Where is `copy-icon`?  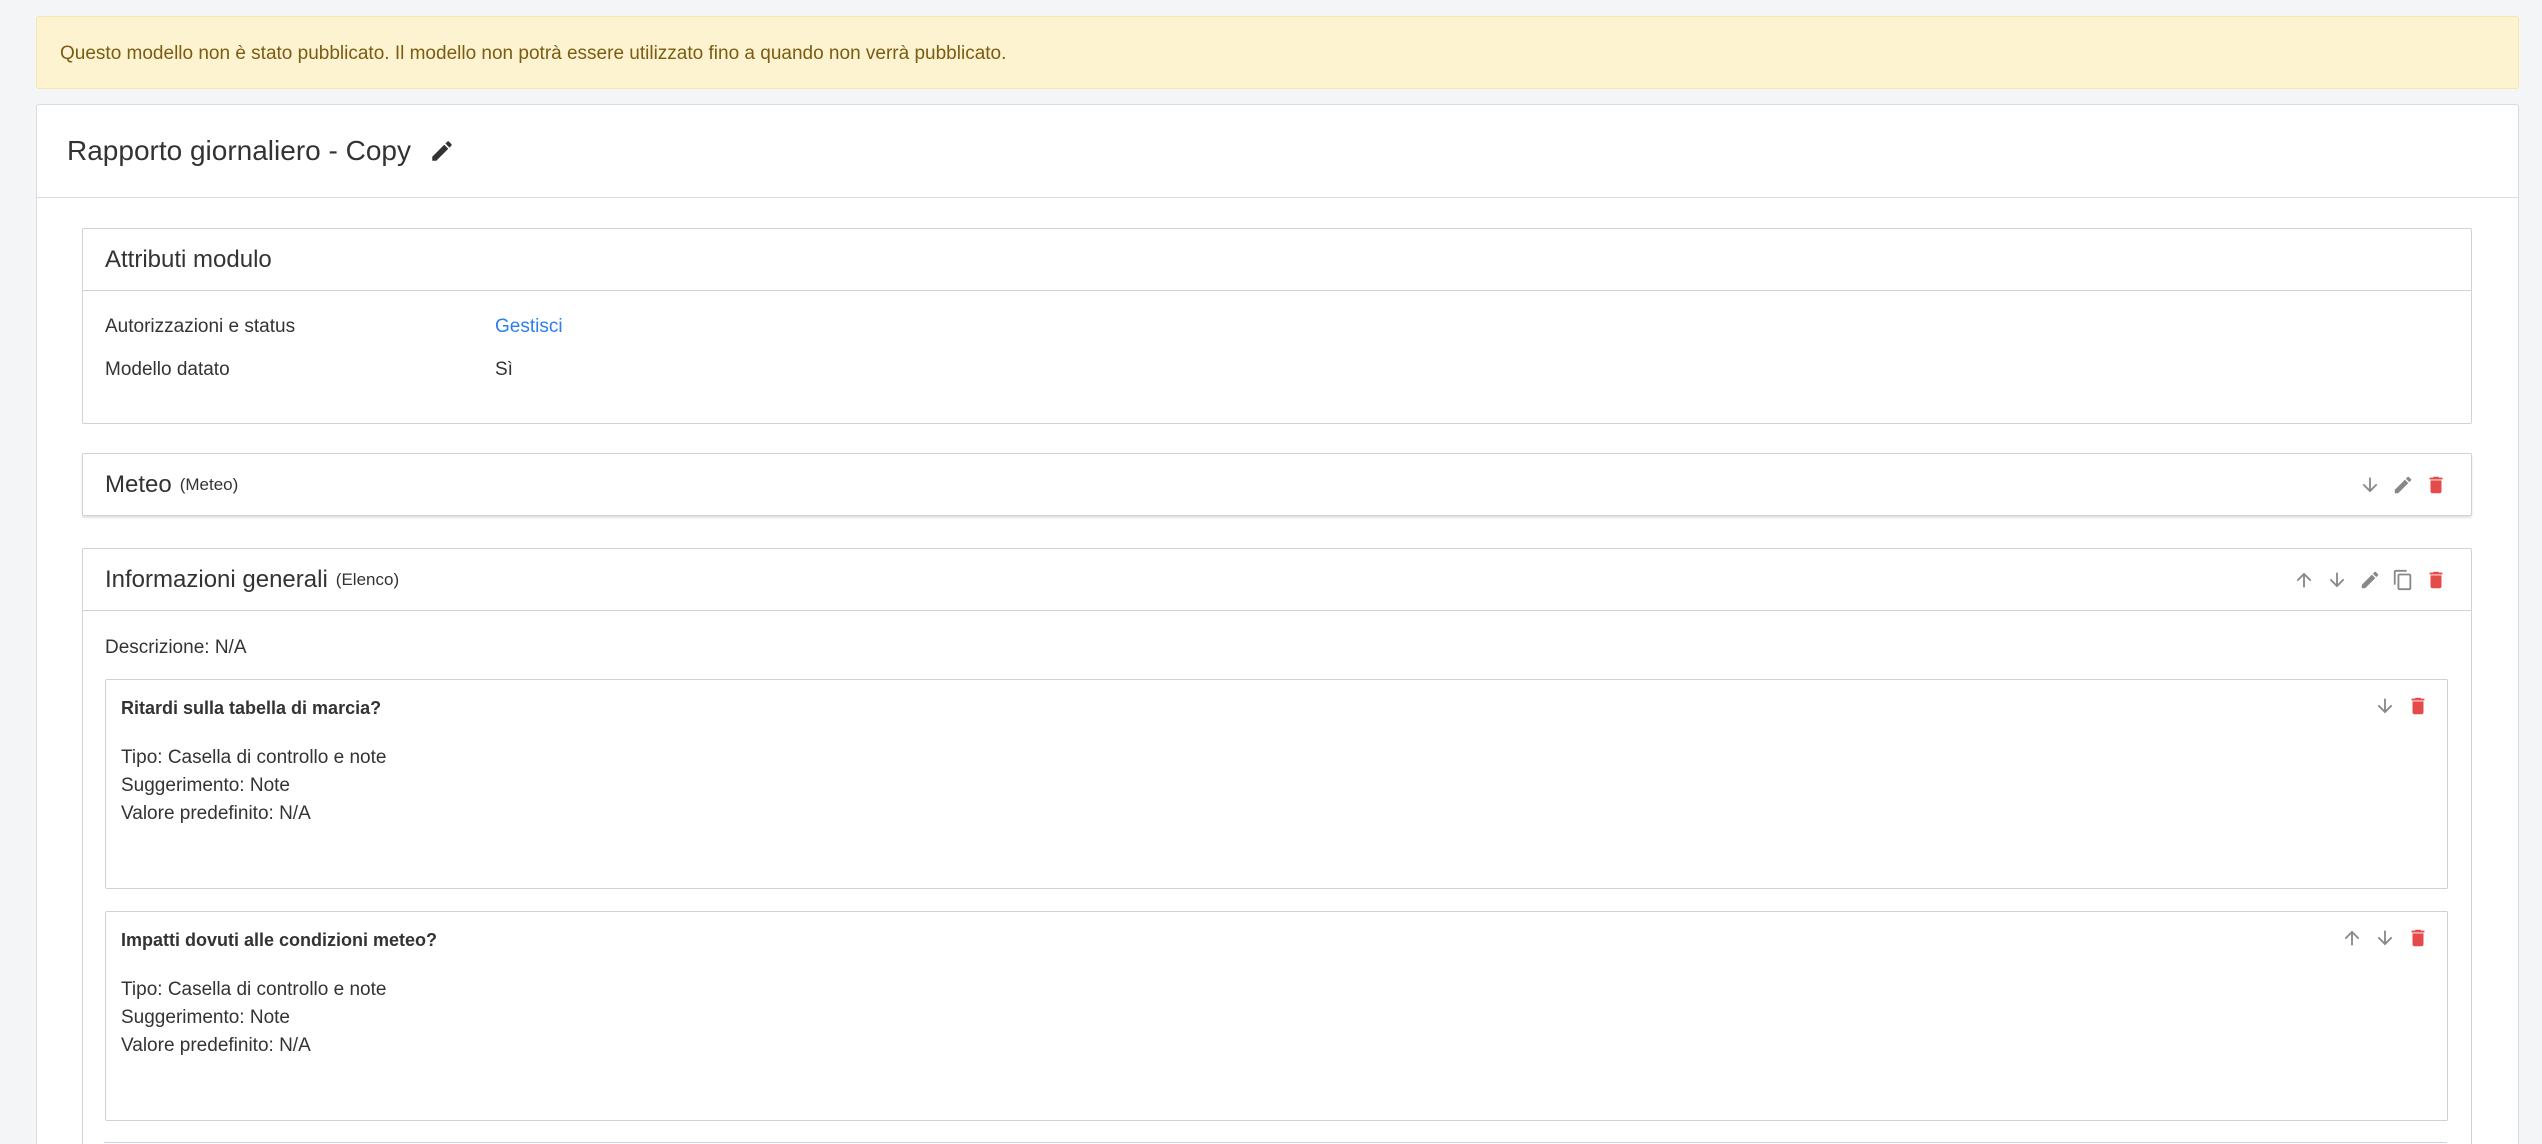
copy-icon is located at coordinates (2402, 580).